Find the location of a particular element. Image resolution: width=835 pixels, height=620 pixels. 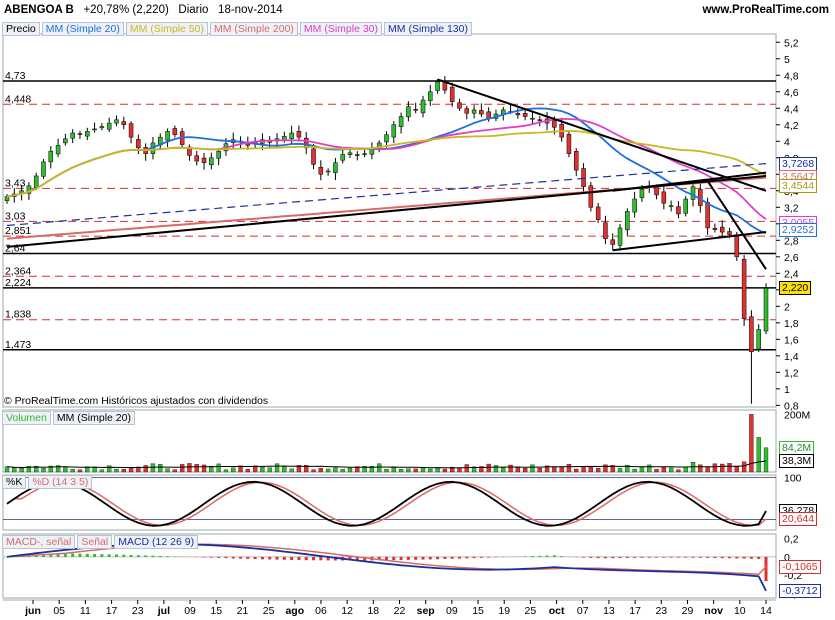

legend-mm30: MM (Simple 30) is located at coordinates (341, 29).